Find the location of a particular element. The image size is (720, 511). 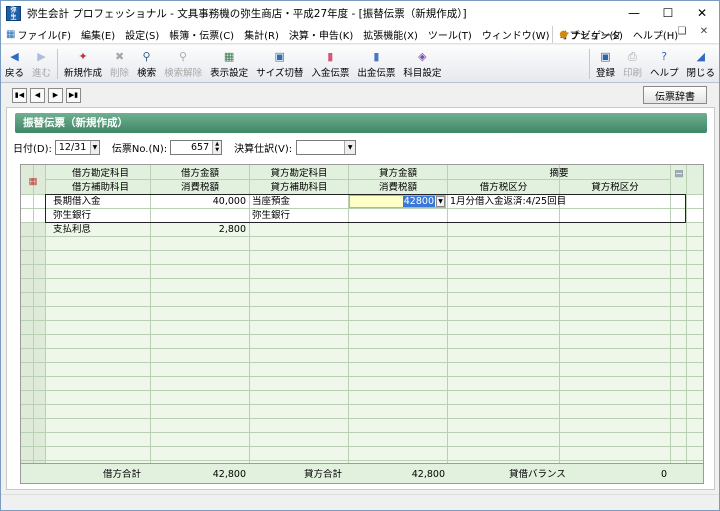

forward-arrow-icon: ▶ is located at coordinates (41, 56).